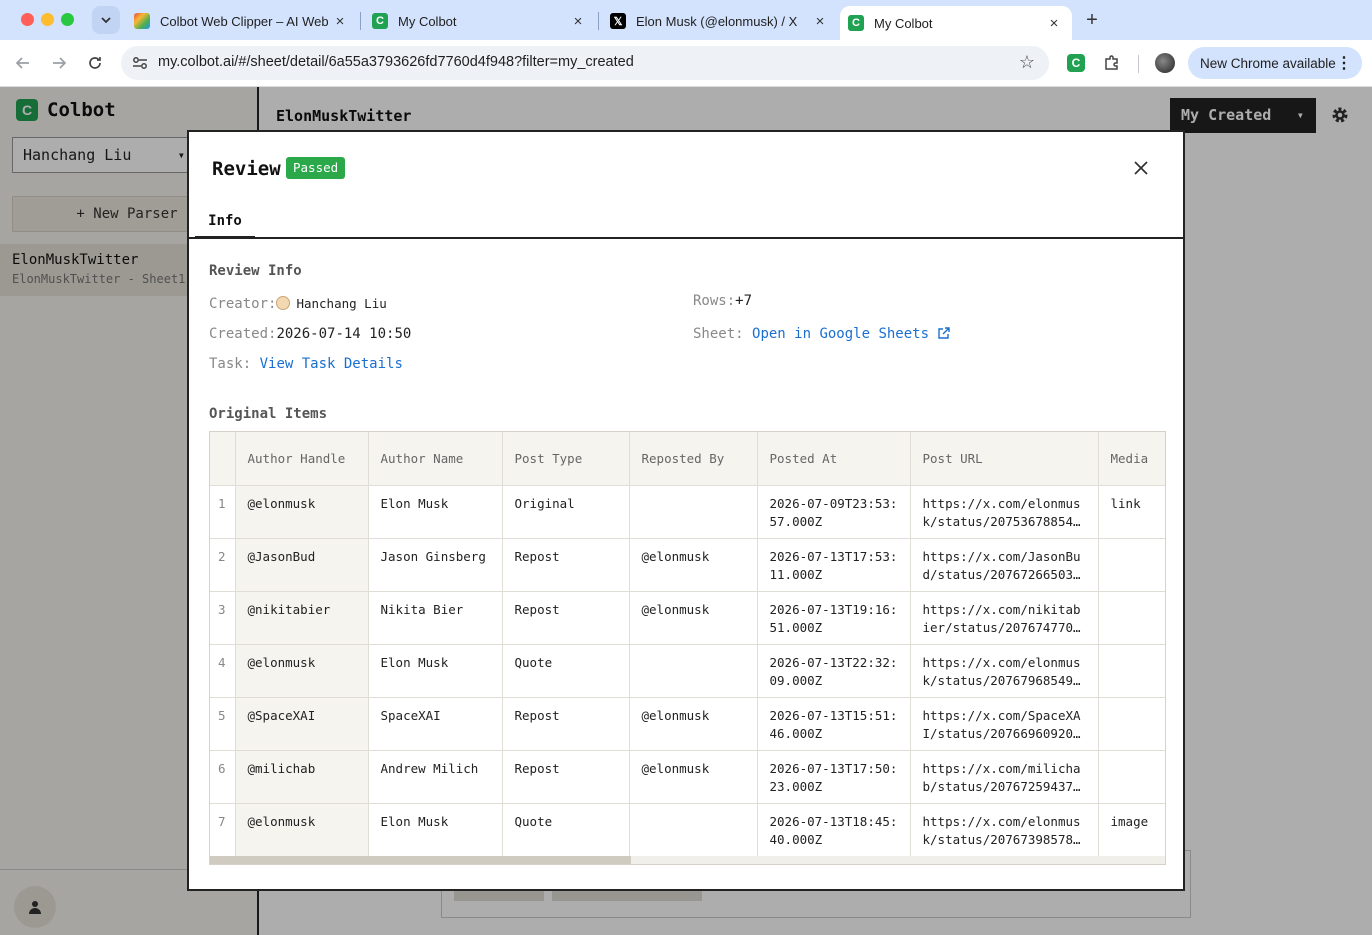  What do you see at coordinates (1027, 62) in the screenshot?
I see `bookmark-star-icon: ☆` at bounding box center [1027, 62].